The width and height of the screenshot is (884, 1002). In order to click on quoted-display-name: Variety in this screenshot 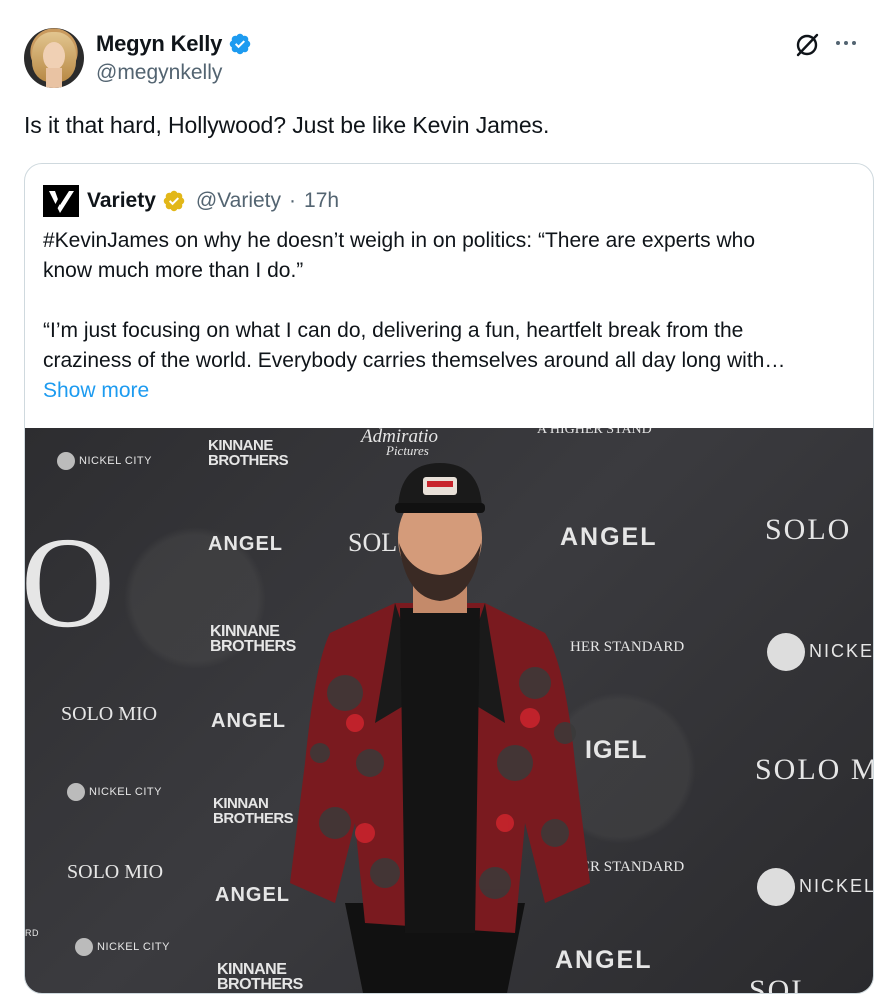, I will do `click(121, 201)`.